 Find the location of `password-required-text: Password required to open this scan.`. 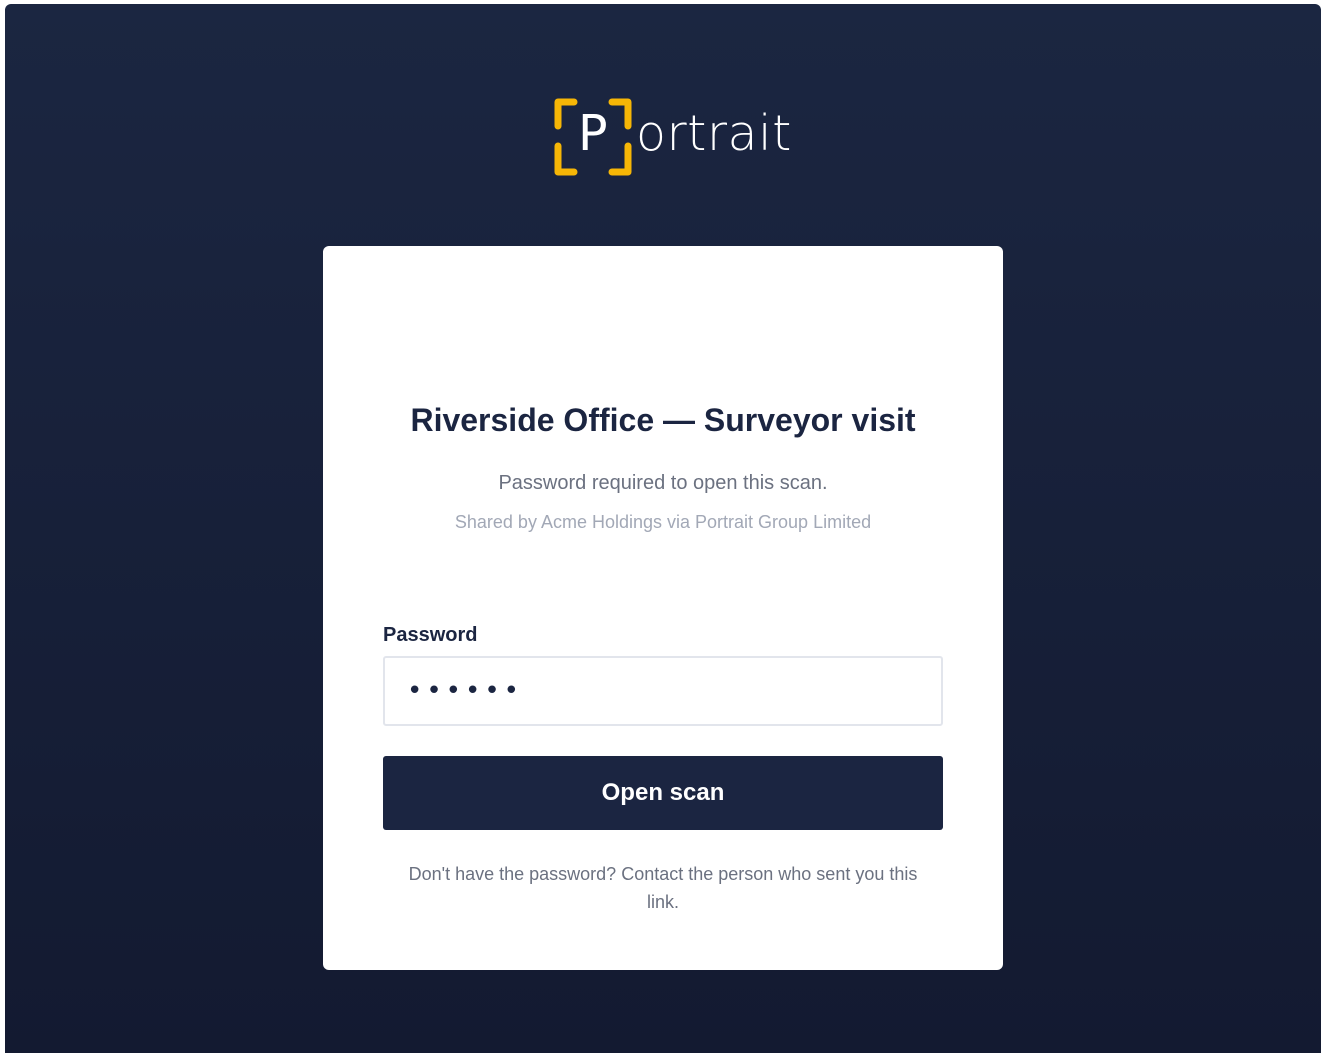

password-required-text: Password required to open this scan. is located at coordinates (663, 483).